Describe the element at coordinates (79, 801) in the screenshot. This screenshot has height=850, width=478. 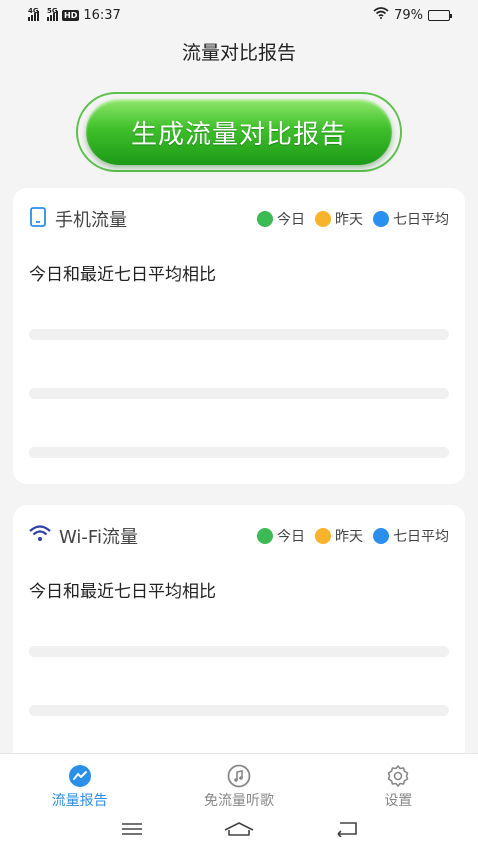
I see `tab-label: 流量报告` at that location.